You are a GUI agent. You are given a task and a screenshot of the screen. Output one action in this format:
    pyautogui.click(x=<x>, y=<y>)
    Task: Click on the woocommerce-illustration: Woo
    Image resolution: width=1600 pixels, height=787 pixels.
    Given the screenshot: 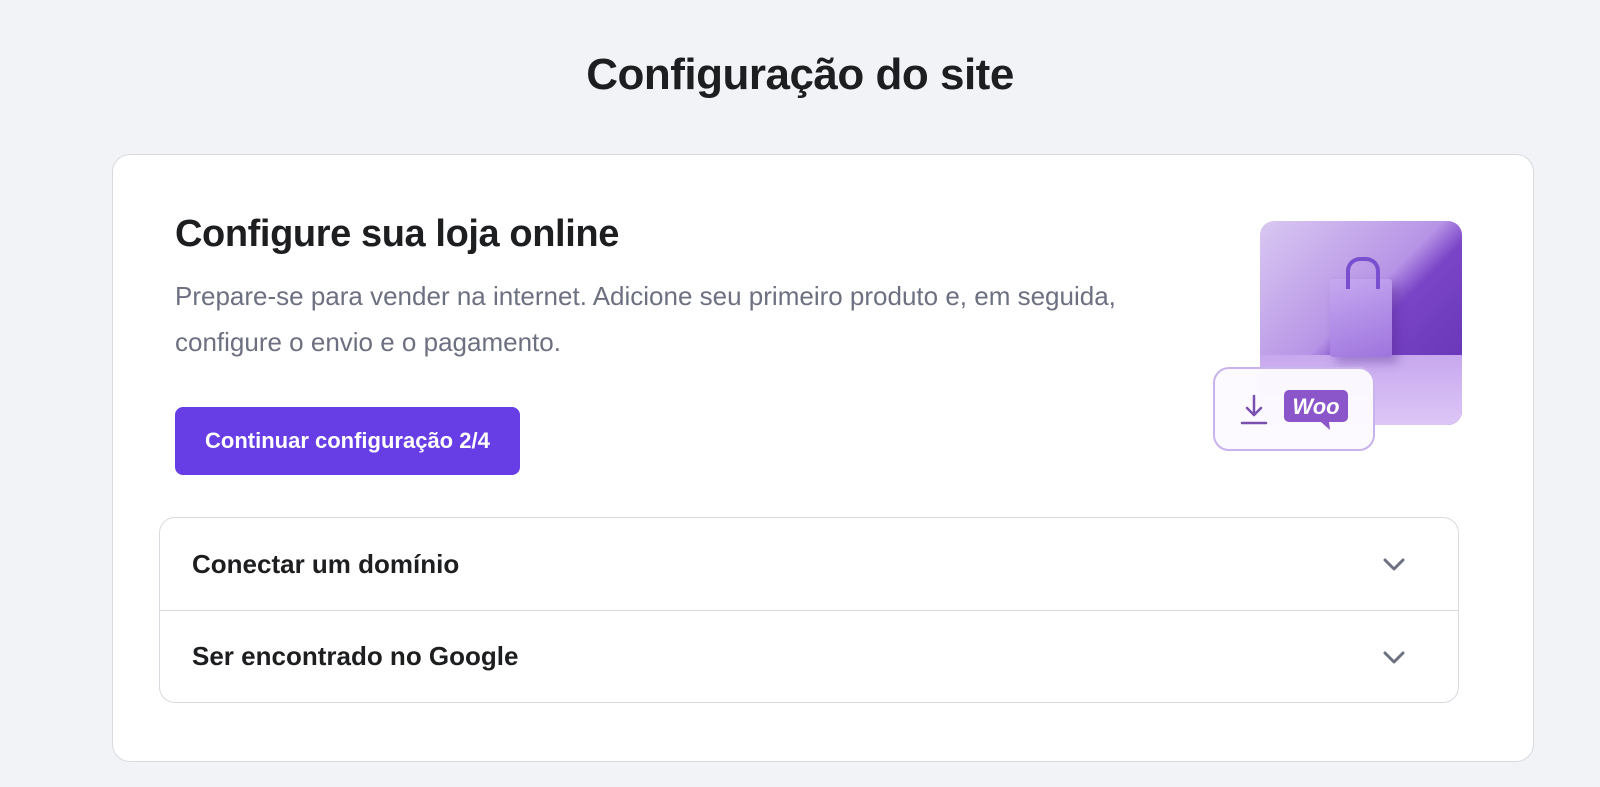 What is the action you would take?
    pyautogui.click(x=1343, y=339)
    